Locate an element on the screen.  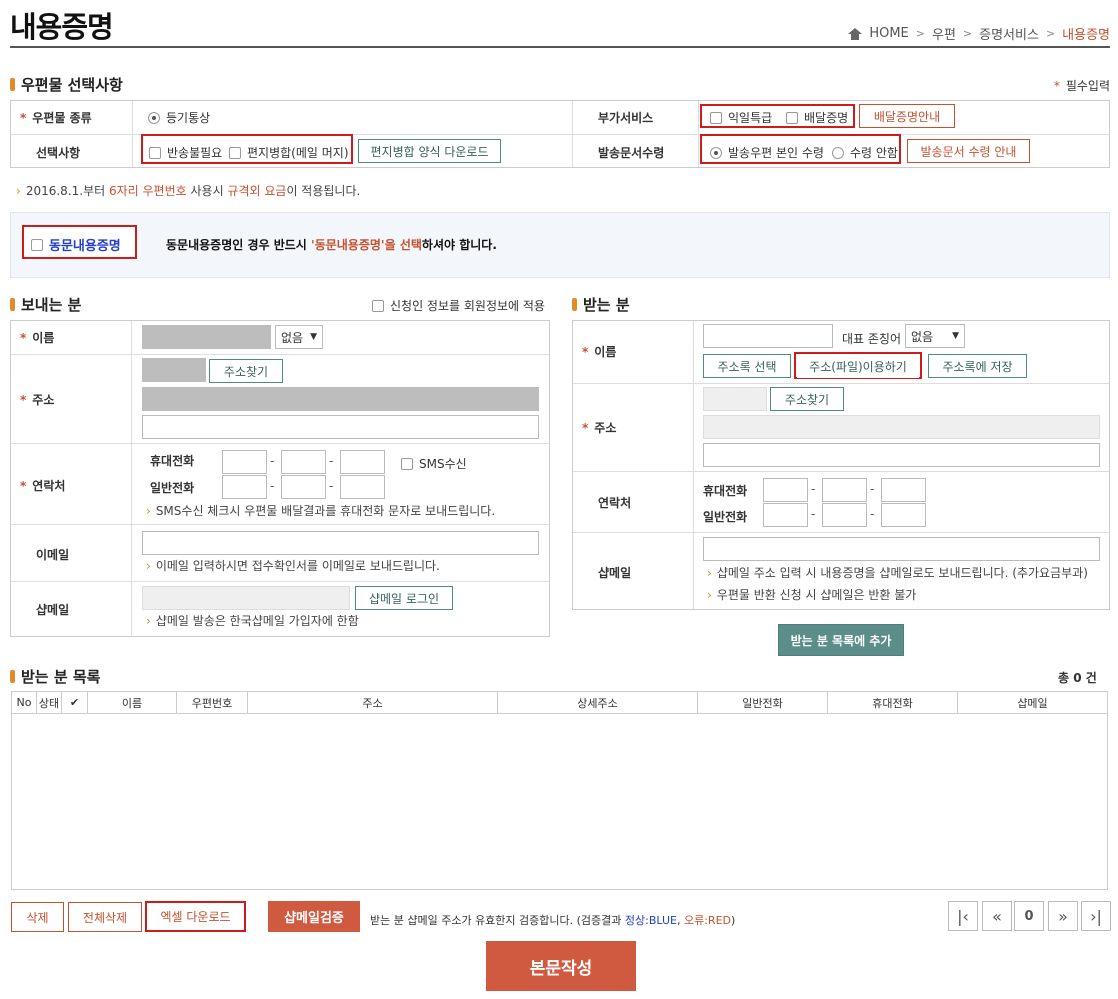
honorific-select: 없음 ▼ is located at coordinates (935, 336).